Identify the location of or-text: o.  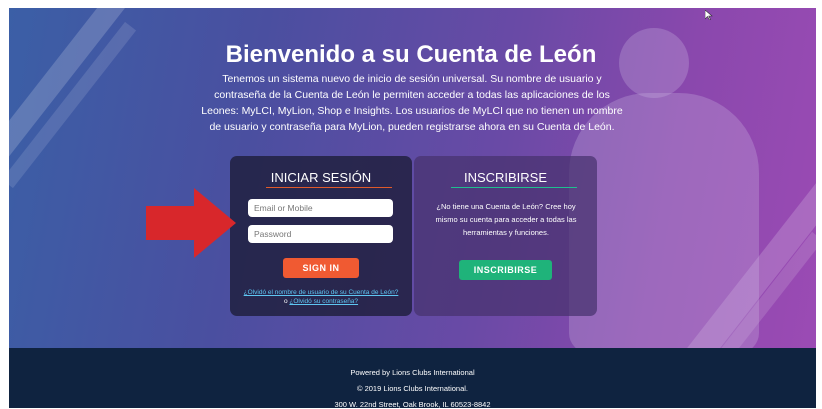
(285, 301).